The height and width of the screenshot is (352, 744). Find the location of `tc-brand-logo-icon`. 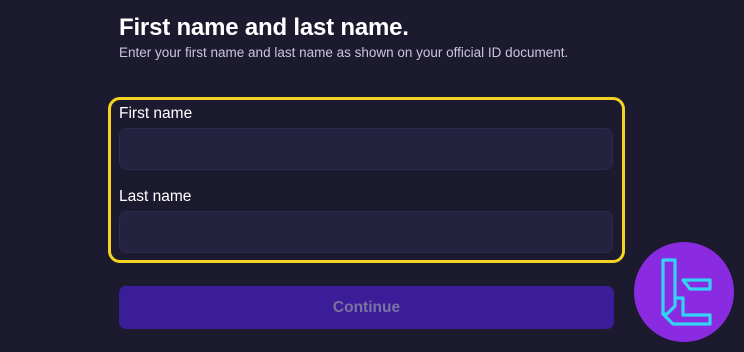

tc-brand-logo-icon is located at coordinates (684, 292).